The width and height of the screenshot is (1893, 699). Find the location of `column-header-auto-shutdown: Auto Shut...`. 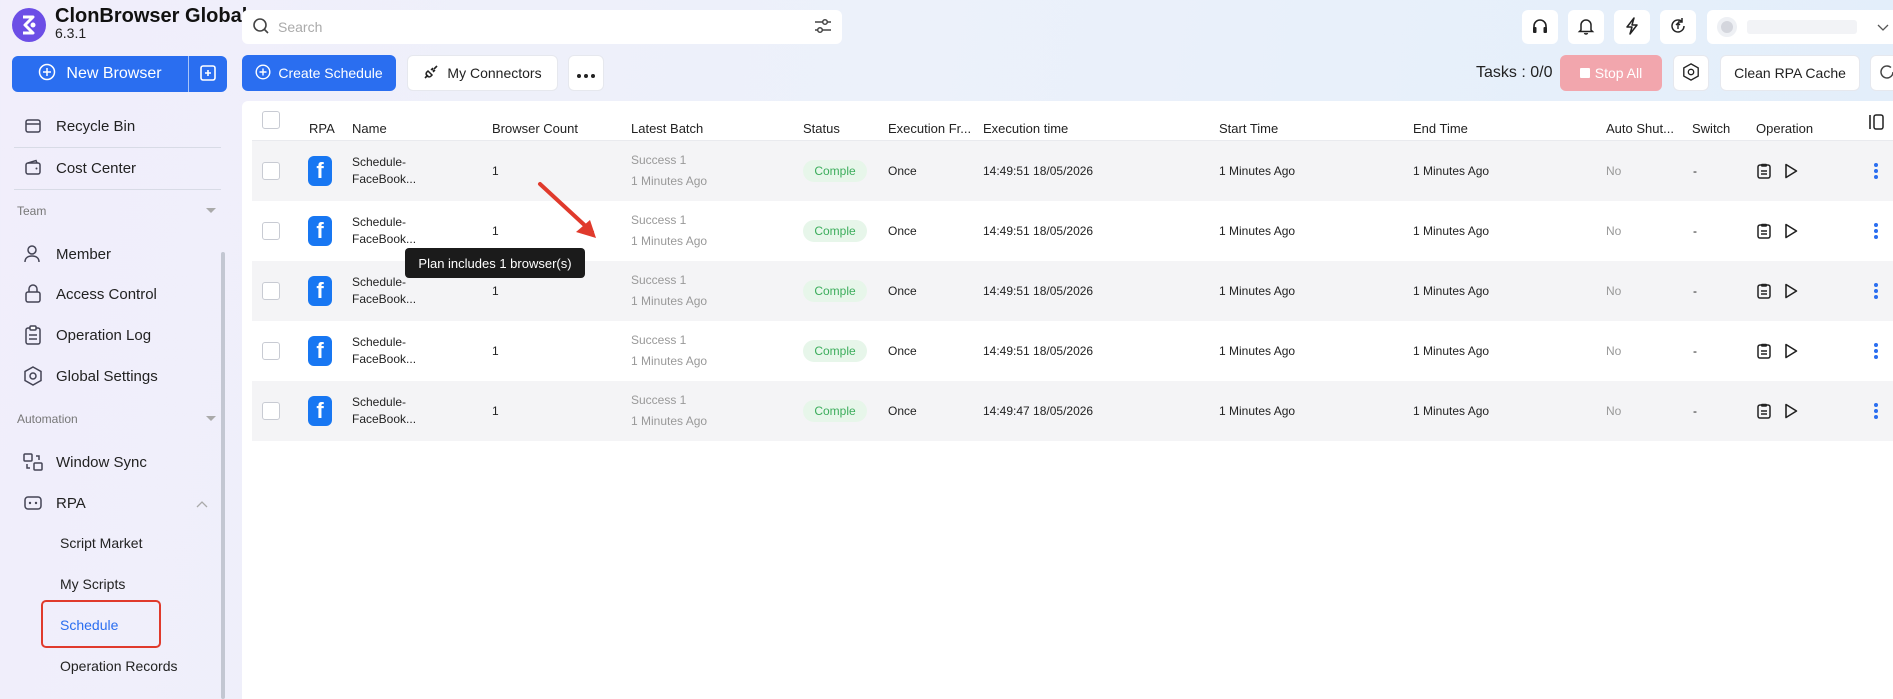

column-header-auto-shutdown: Auto Shut... is located at coordinates (1640, 128).